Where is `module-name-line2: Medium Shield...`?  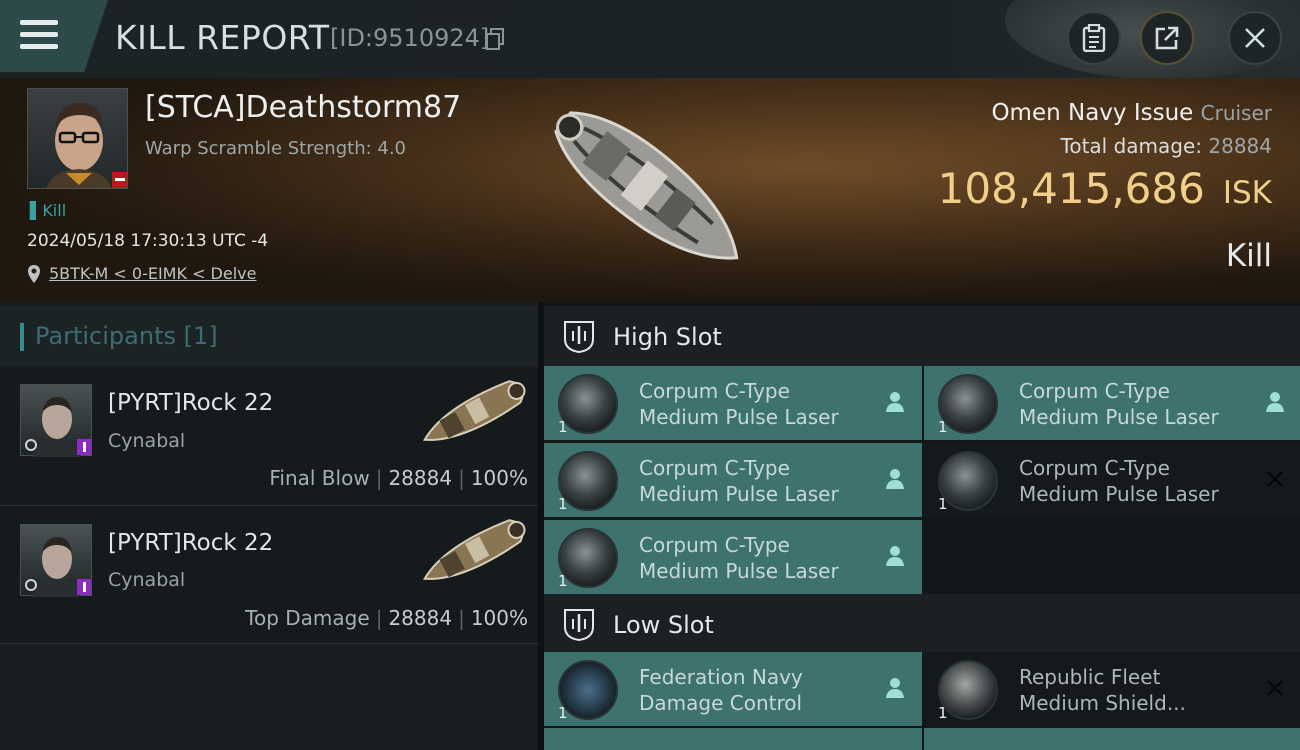 module-name-line2: Medium Shield... is located at coordinates (1102, 703).